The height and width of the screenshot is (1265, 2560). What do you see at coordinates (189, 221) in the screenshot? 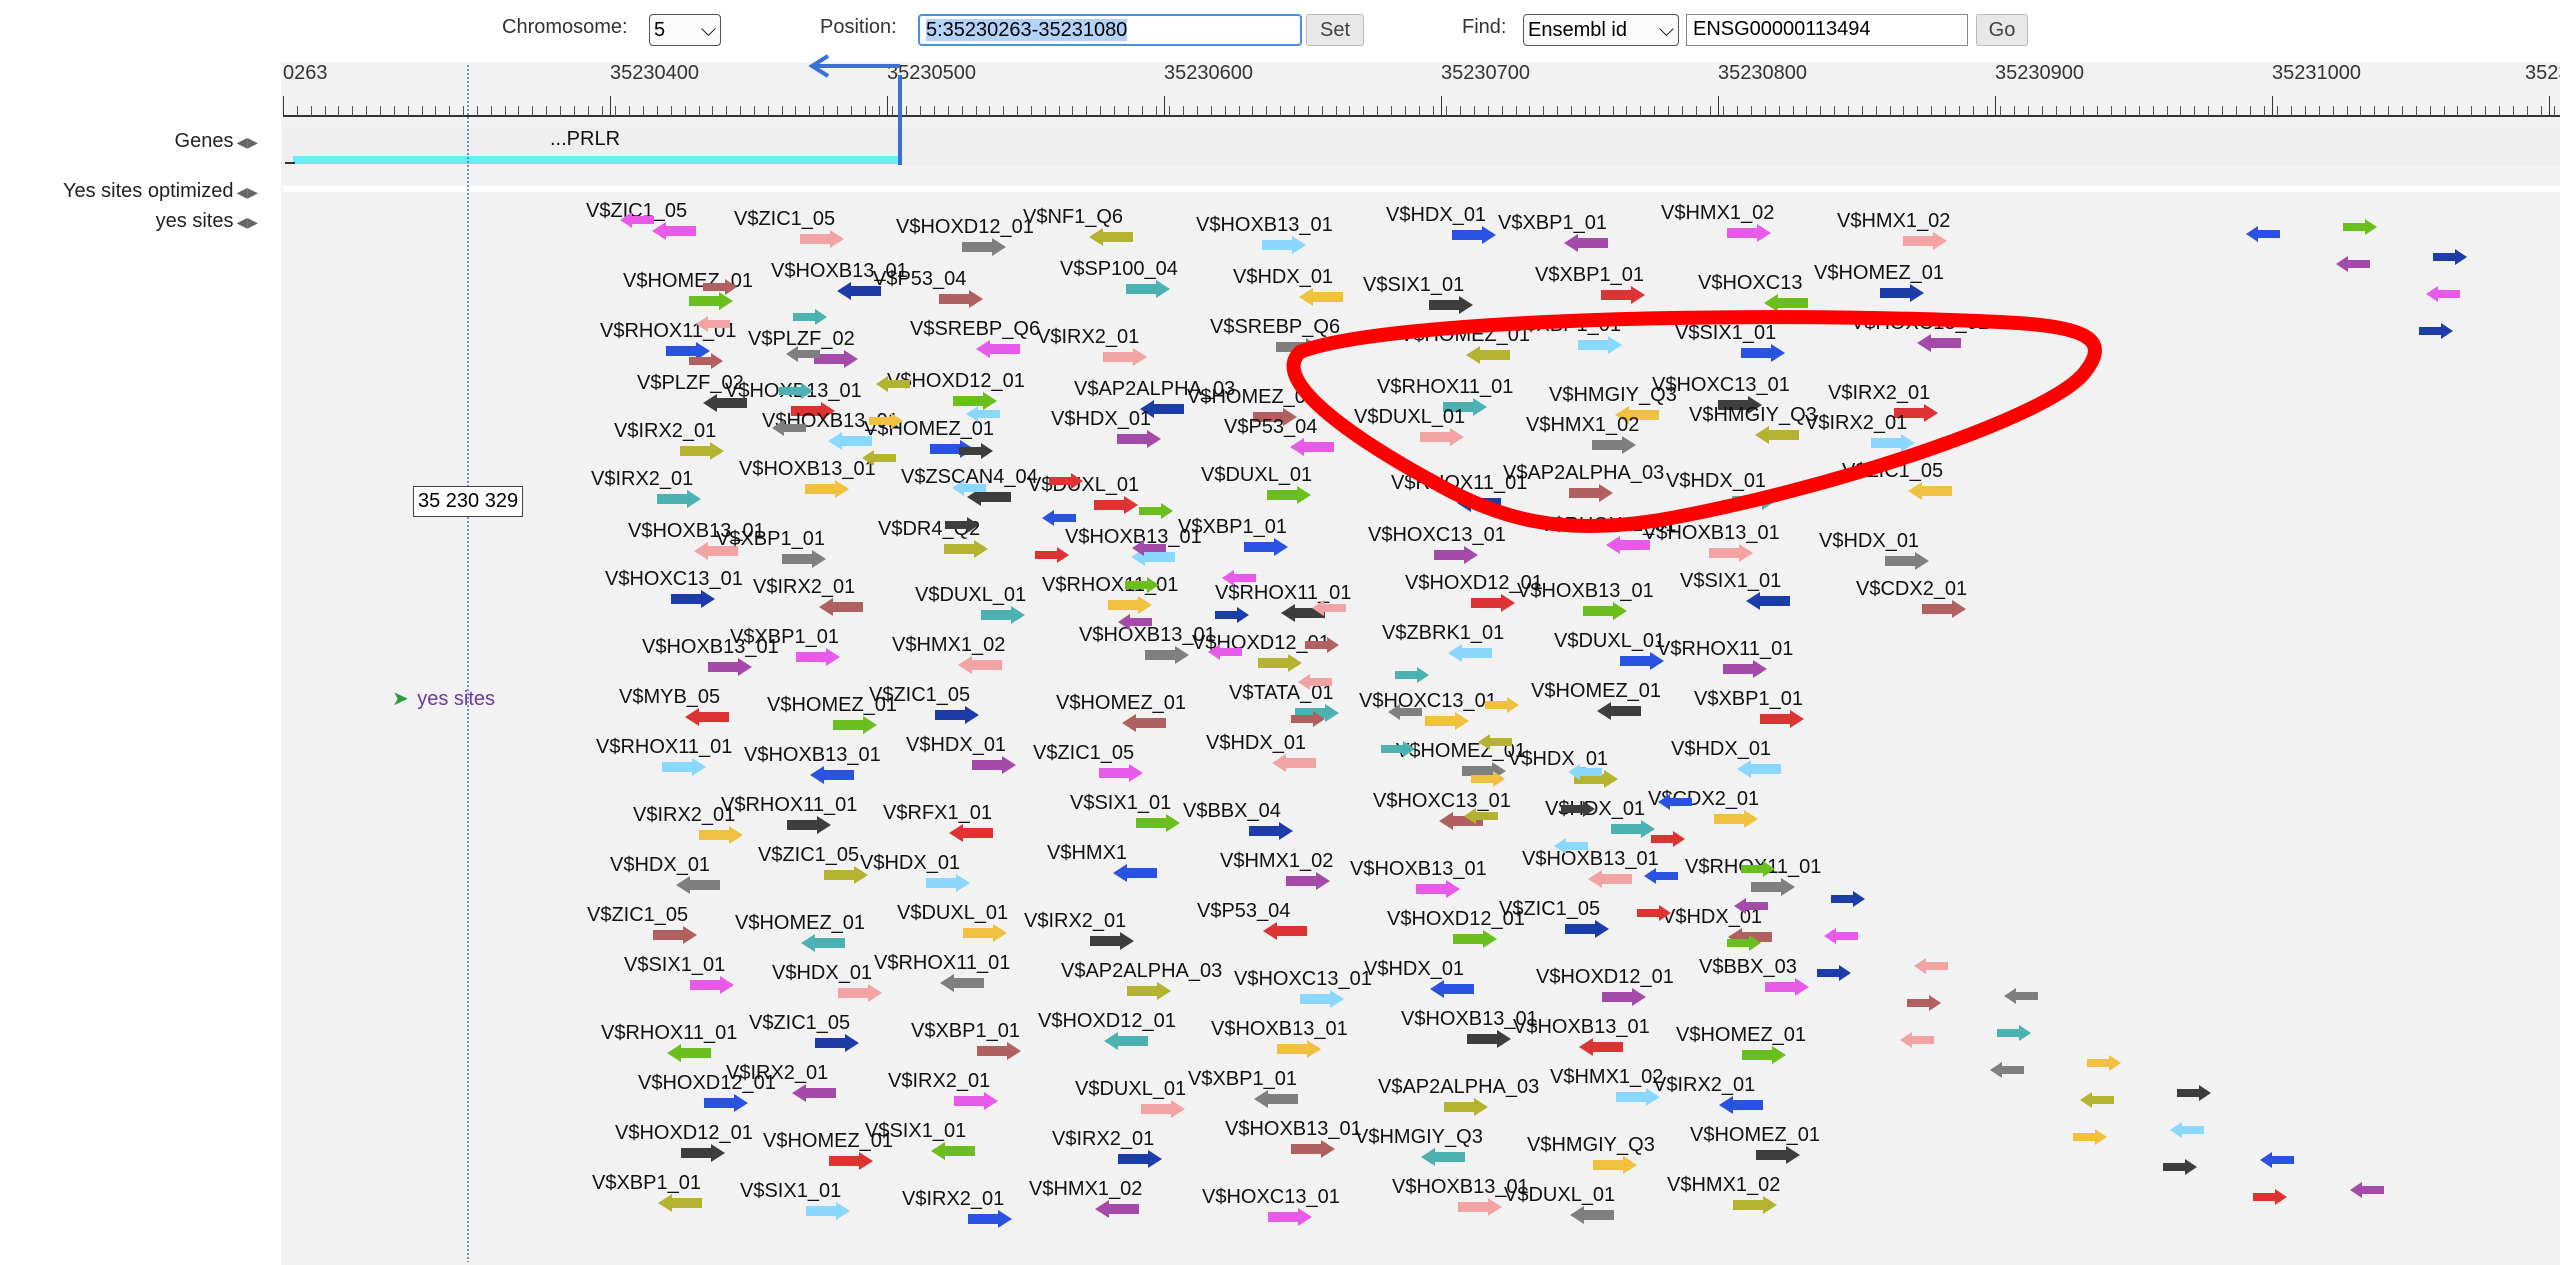
I see `track-label-yes-sites: yes sites ◀▶` at bounding box center [189, 221].